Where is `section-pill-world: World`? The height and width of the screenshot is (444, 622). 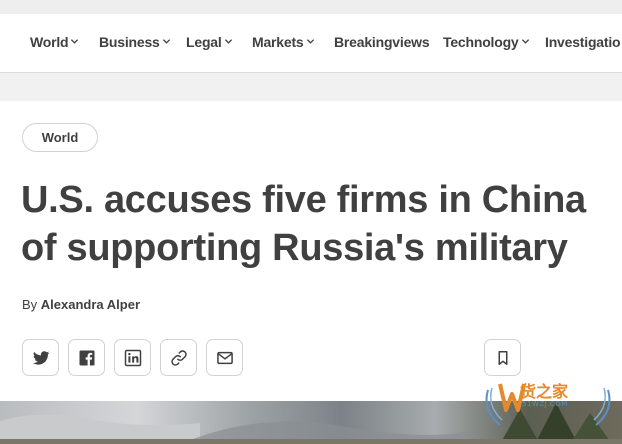
section-pill-world: World is located at coordinates (60, 137).